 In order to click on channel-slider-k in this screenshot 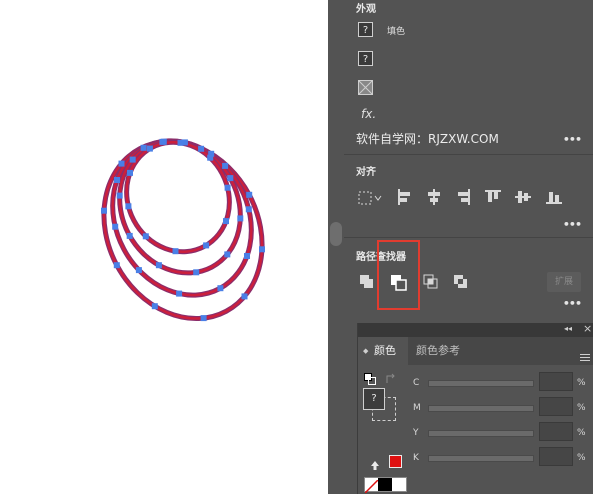, I will do `click(481, 458)`.